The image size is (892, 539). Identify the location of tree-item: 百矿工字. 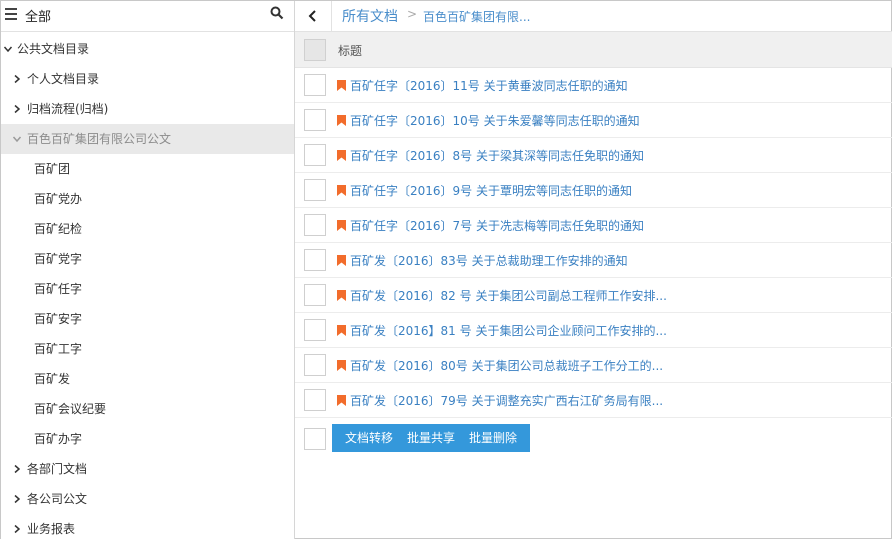
(147, 349).